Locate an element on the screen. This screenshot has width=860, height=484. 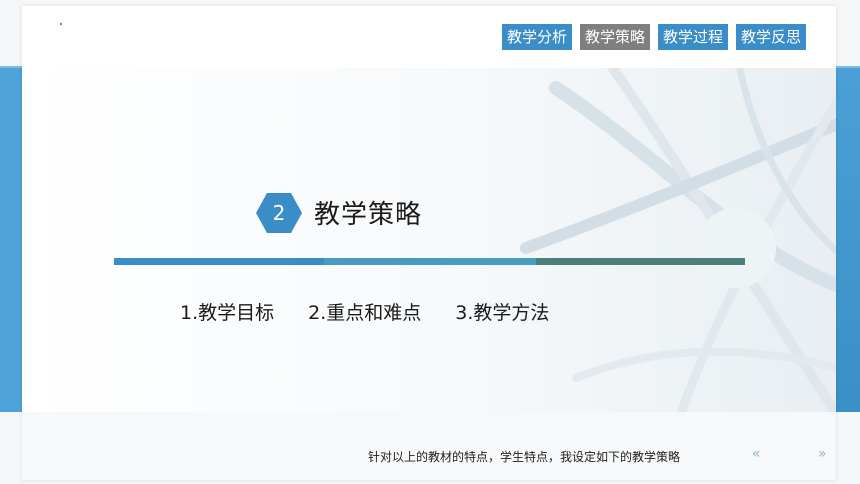
footer-caption: 针对以上的教材的特点，学生特点，我设定如下的教学策略 is located at coordinates (524, 457).